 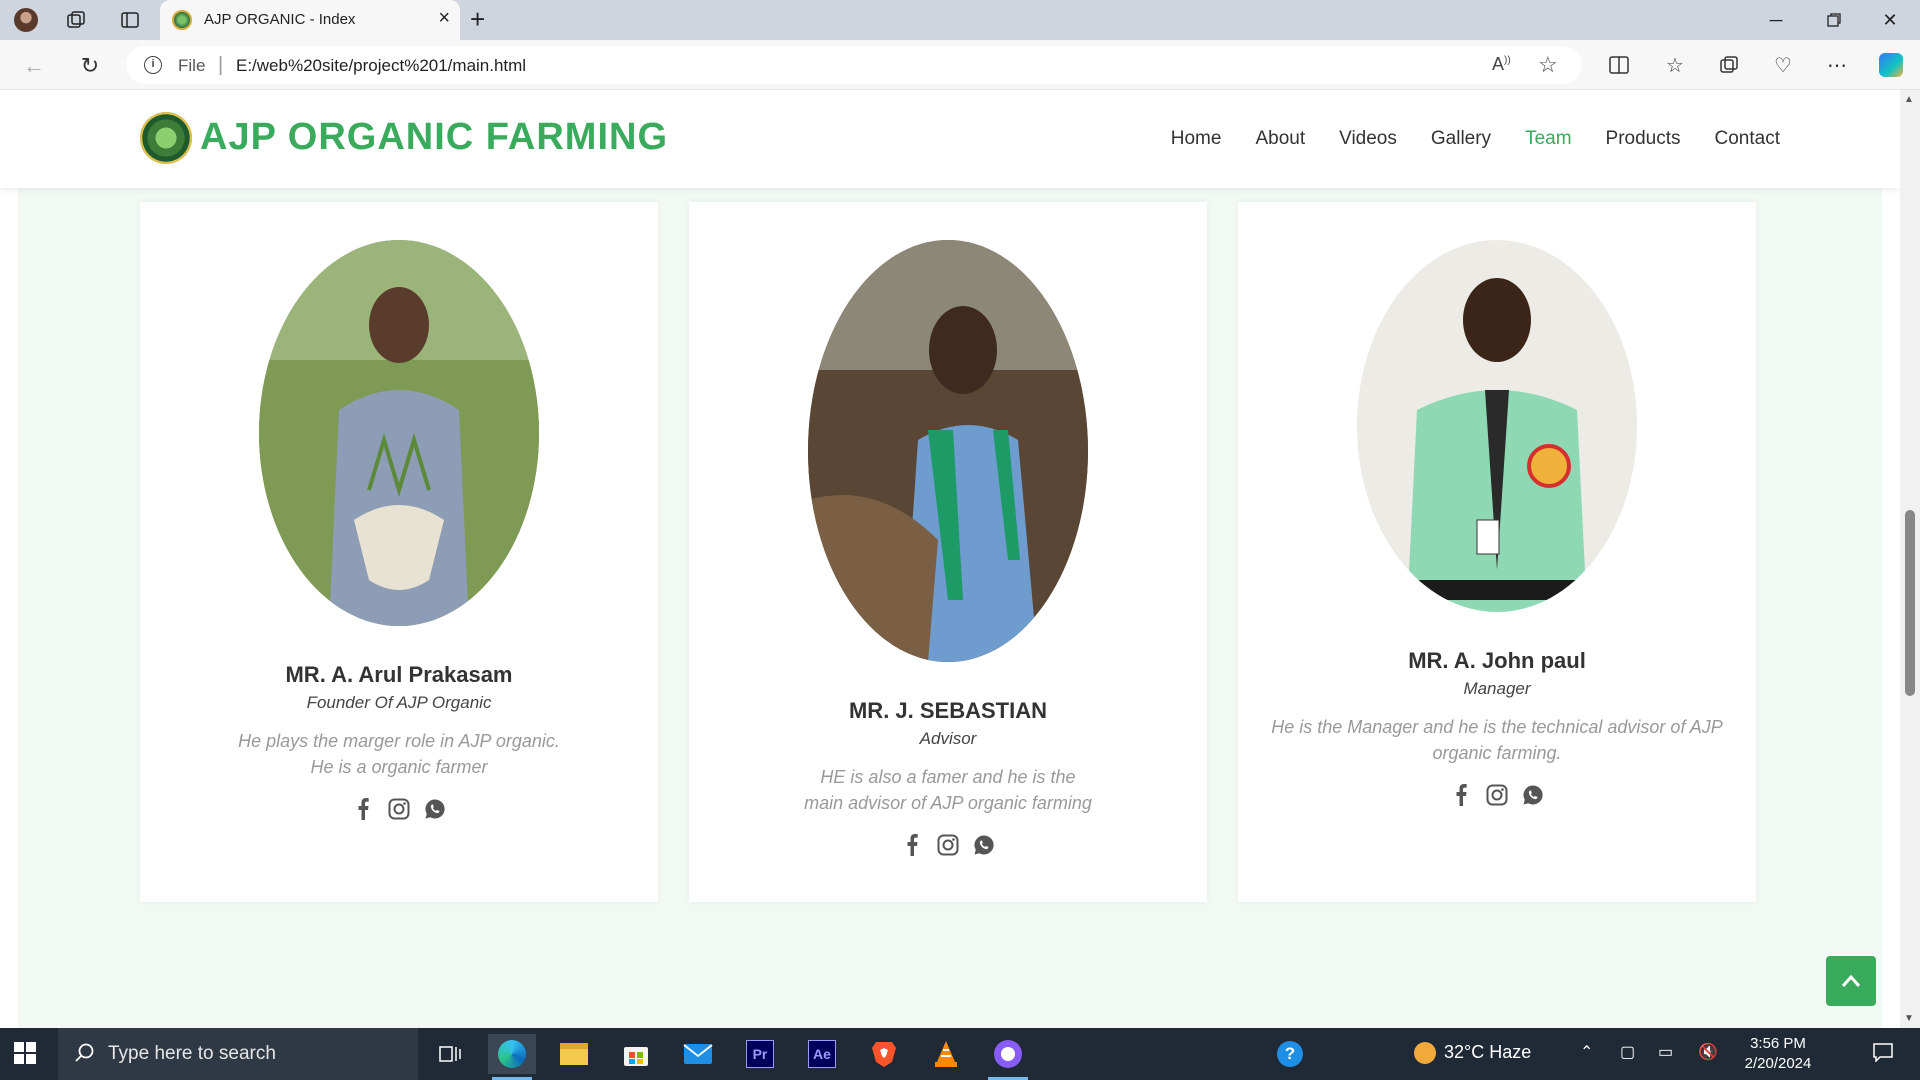 I want to click on member-desc-line: He plays the marger role in AJP organic., so click(x=399, y=741).